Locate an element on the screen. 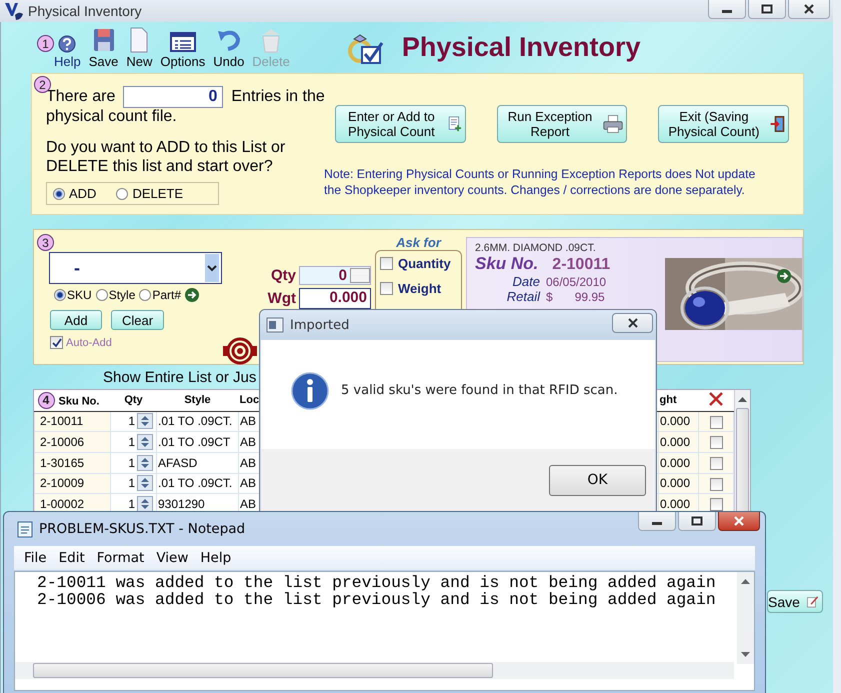 The height and width of the screenshot is (693, 841). form-button: Clear is located at coordinates (137, 320).